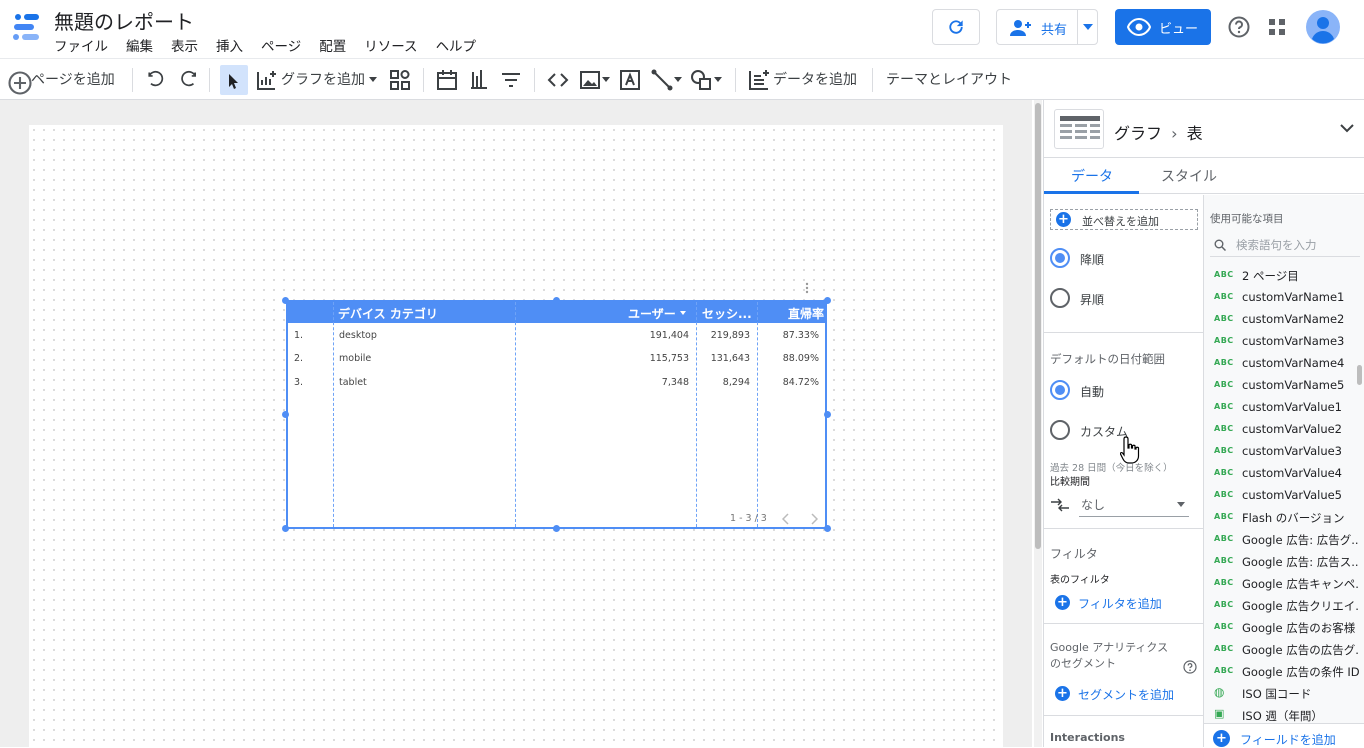  I want to click on field-item: ◍ ISO 国コード, so click(1286, 694).